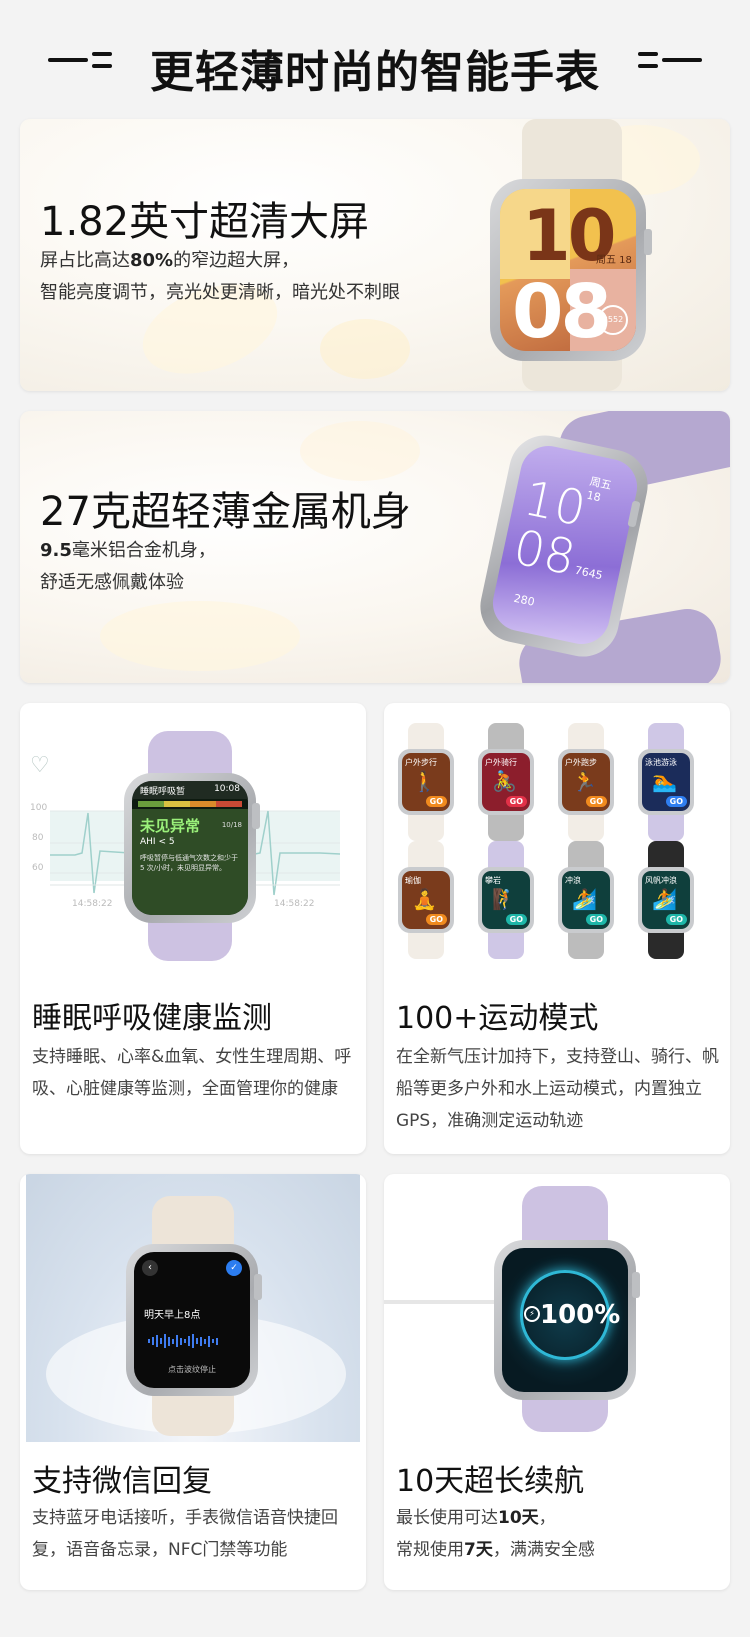 This screenshot has width=750, height=1637. I want to click on sport-mode-watch: 冲浪 🏄 GO, so click(586, 900).